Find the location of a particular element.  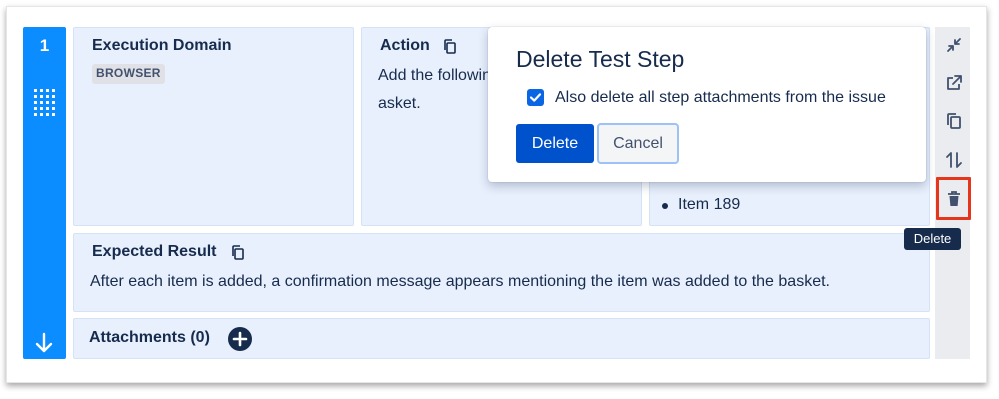

grid-icon is located at coordinates (44, 102).